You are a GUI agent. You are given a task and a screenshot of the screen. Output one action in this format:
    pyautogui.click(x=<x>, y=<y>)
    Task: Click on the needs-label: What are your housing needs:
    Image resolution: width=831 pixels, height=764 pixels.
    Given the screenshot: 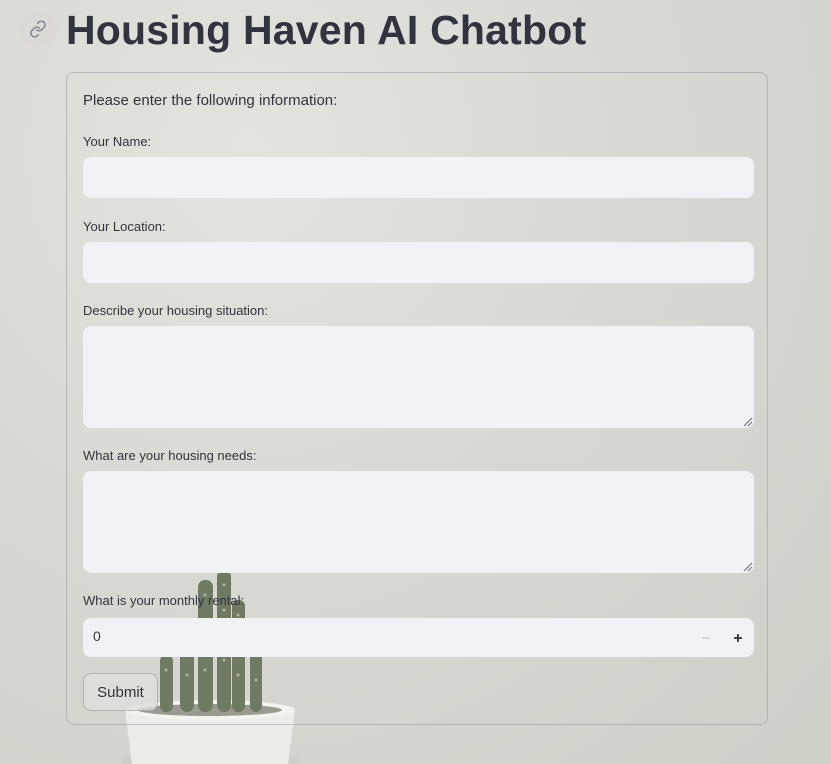 What is the action you would take?
    pyautogui.click(x=170, y=455)
    